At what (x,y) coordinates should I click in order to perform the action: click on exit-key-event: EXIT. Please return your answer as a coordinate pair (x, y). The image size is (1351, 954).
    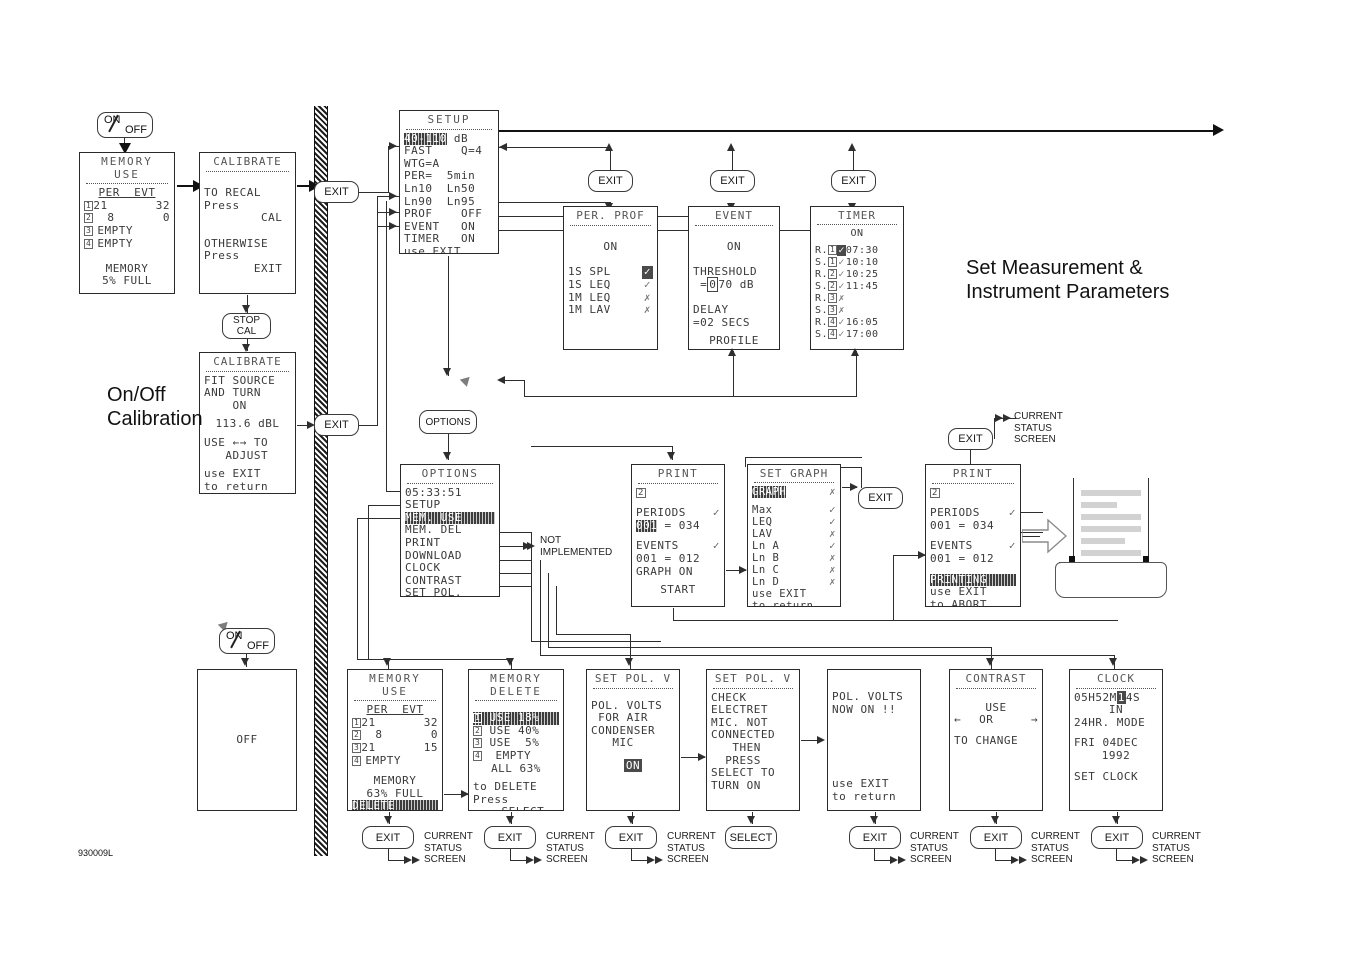
    Looking at the image, I should click on (732, 181).